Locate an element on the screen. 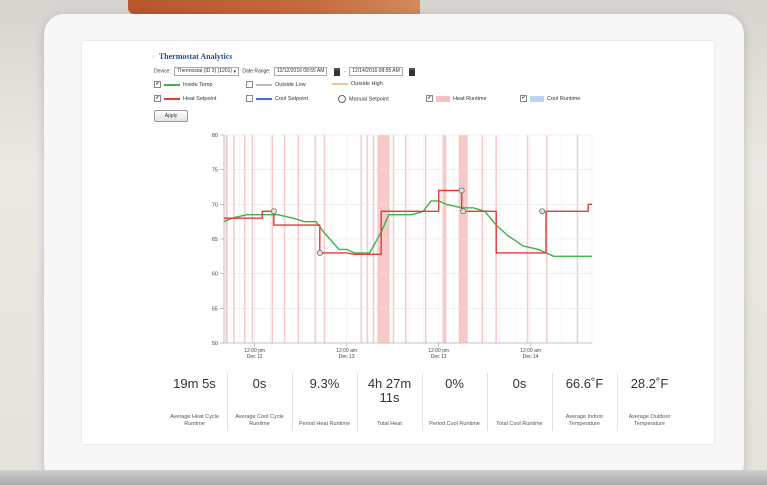  device-base is located at coordinates (383, 477).